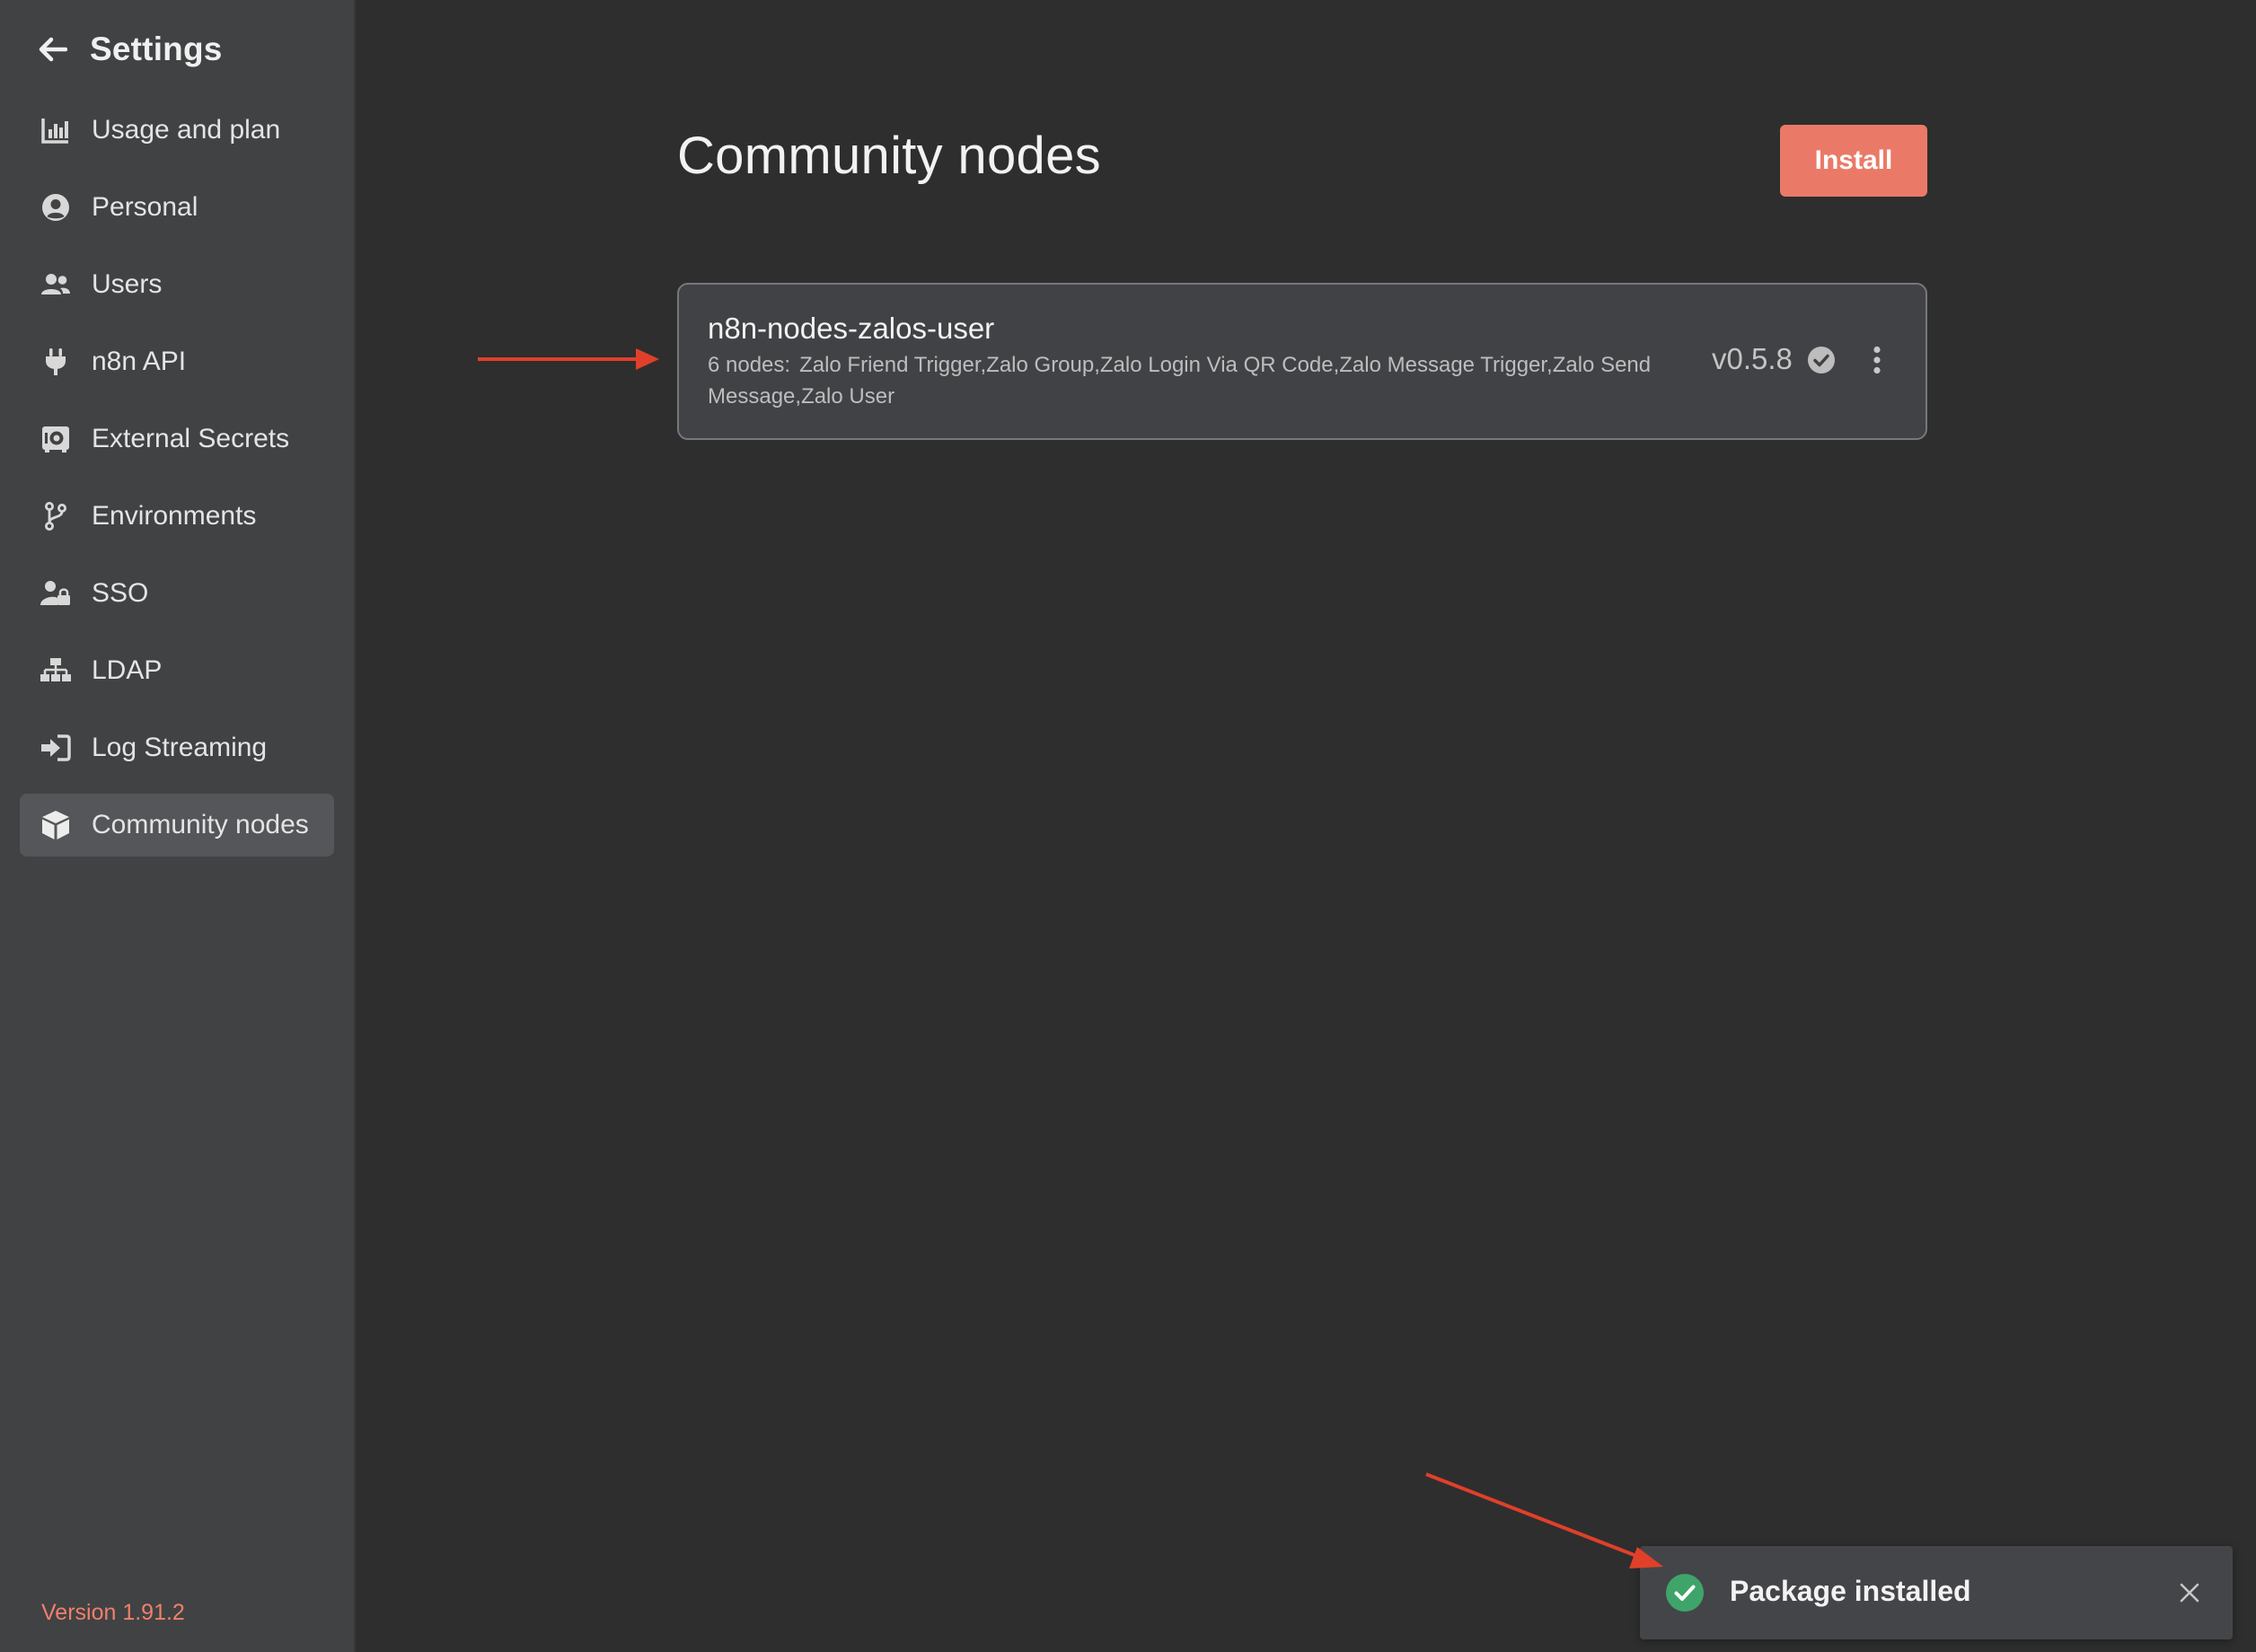 This screenshot has width=2256, height=1652. What do you see at coordinates (568, 359) in the screenshot?
I see `annotation-arrow-package` at bounding box center [568, 359].